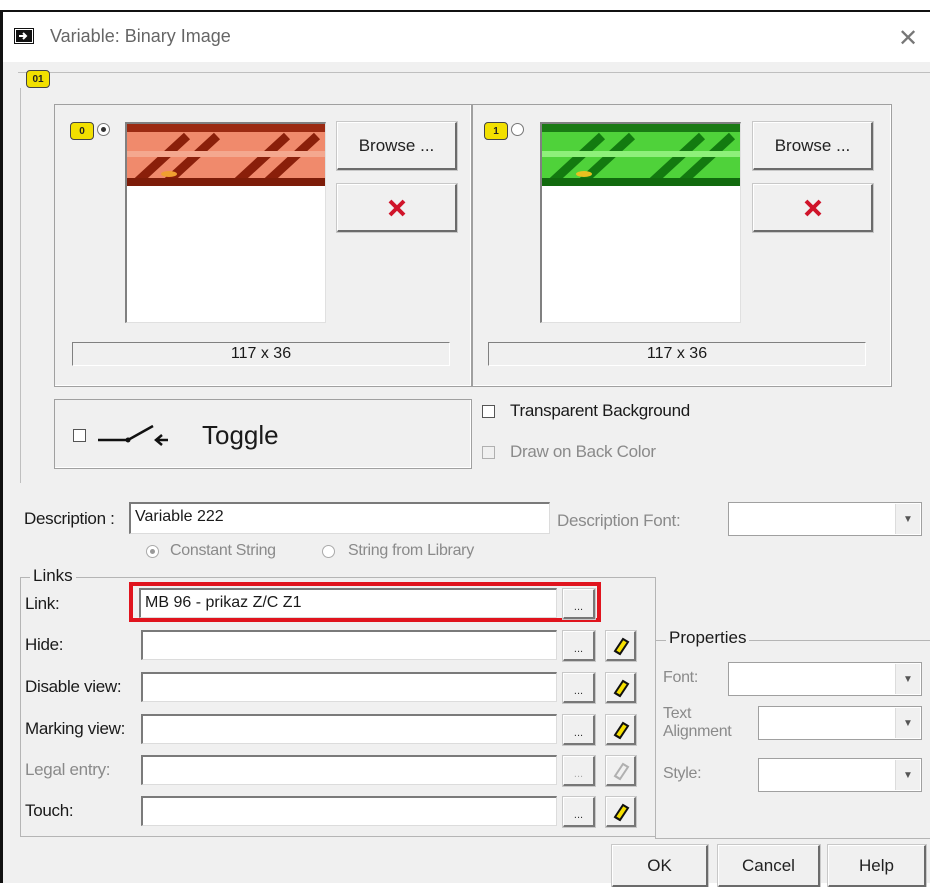 The width and height of the screenshot is (930, 887). I want to click on cancel-button: Cancel, so click(769, 865).